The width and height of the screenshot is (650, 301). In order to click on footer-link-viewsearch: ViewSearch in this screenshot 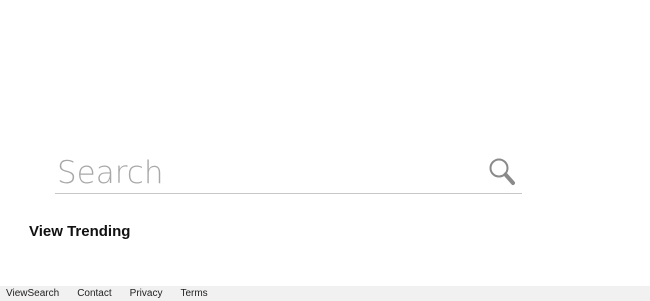, I will do `click(32, 293)`.